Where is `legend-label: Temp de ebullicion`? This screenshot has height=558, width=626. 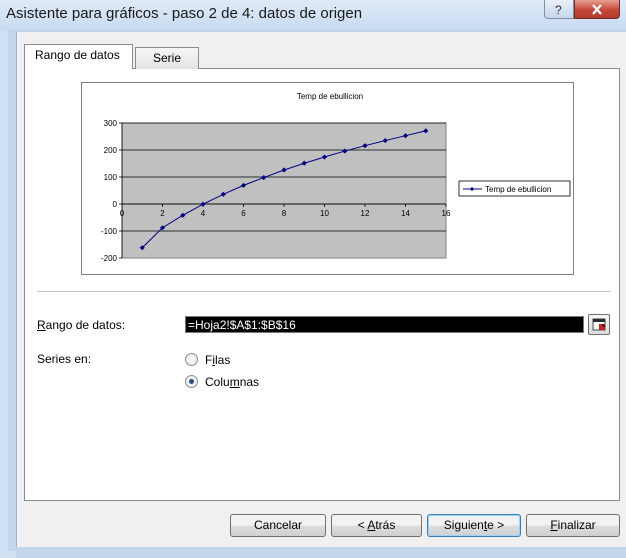
legend-label: Temp de ebullicion is located at coordinates (518, 189).